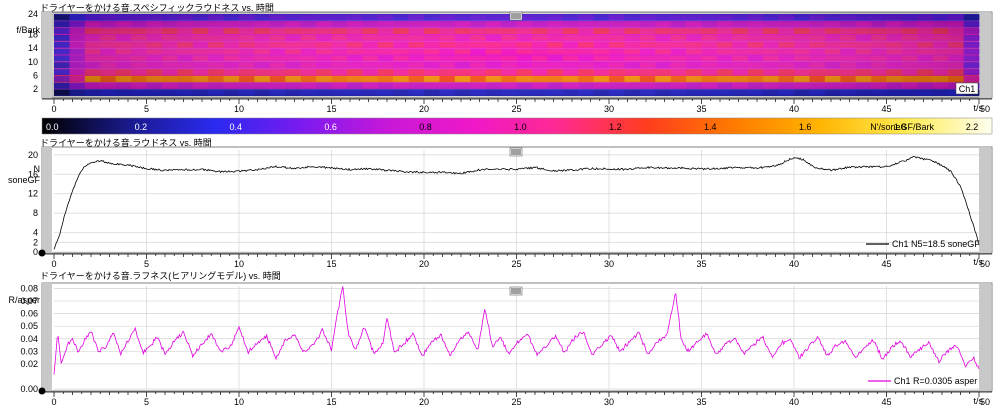  I want to click on roughness-legend-label: Ch1 R=0.0305 asper, so click(935, 381).